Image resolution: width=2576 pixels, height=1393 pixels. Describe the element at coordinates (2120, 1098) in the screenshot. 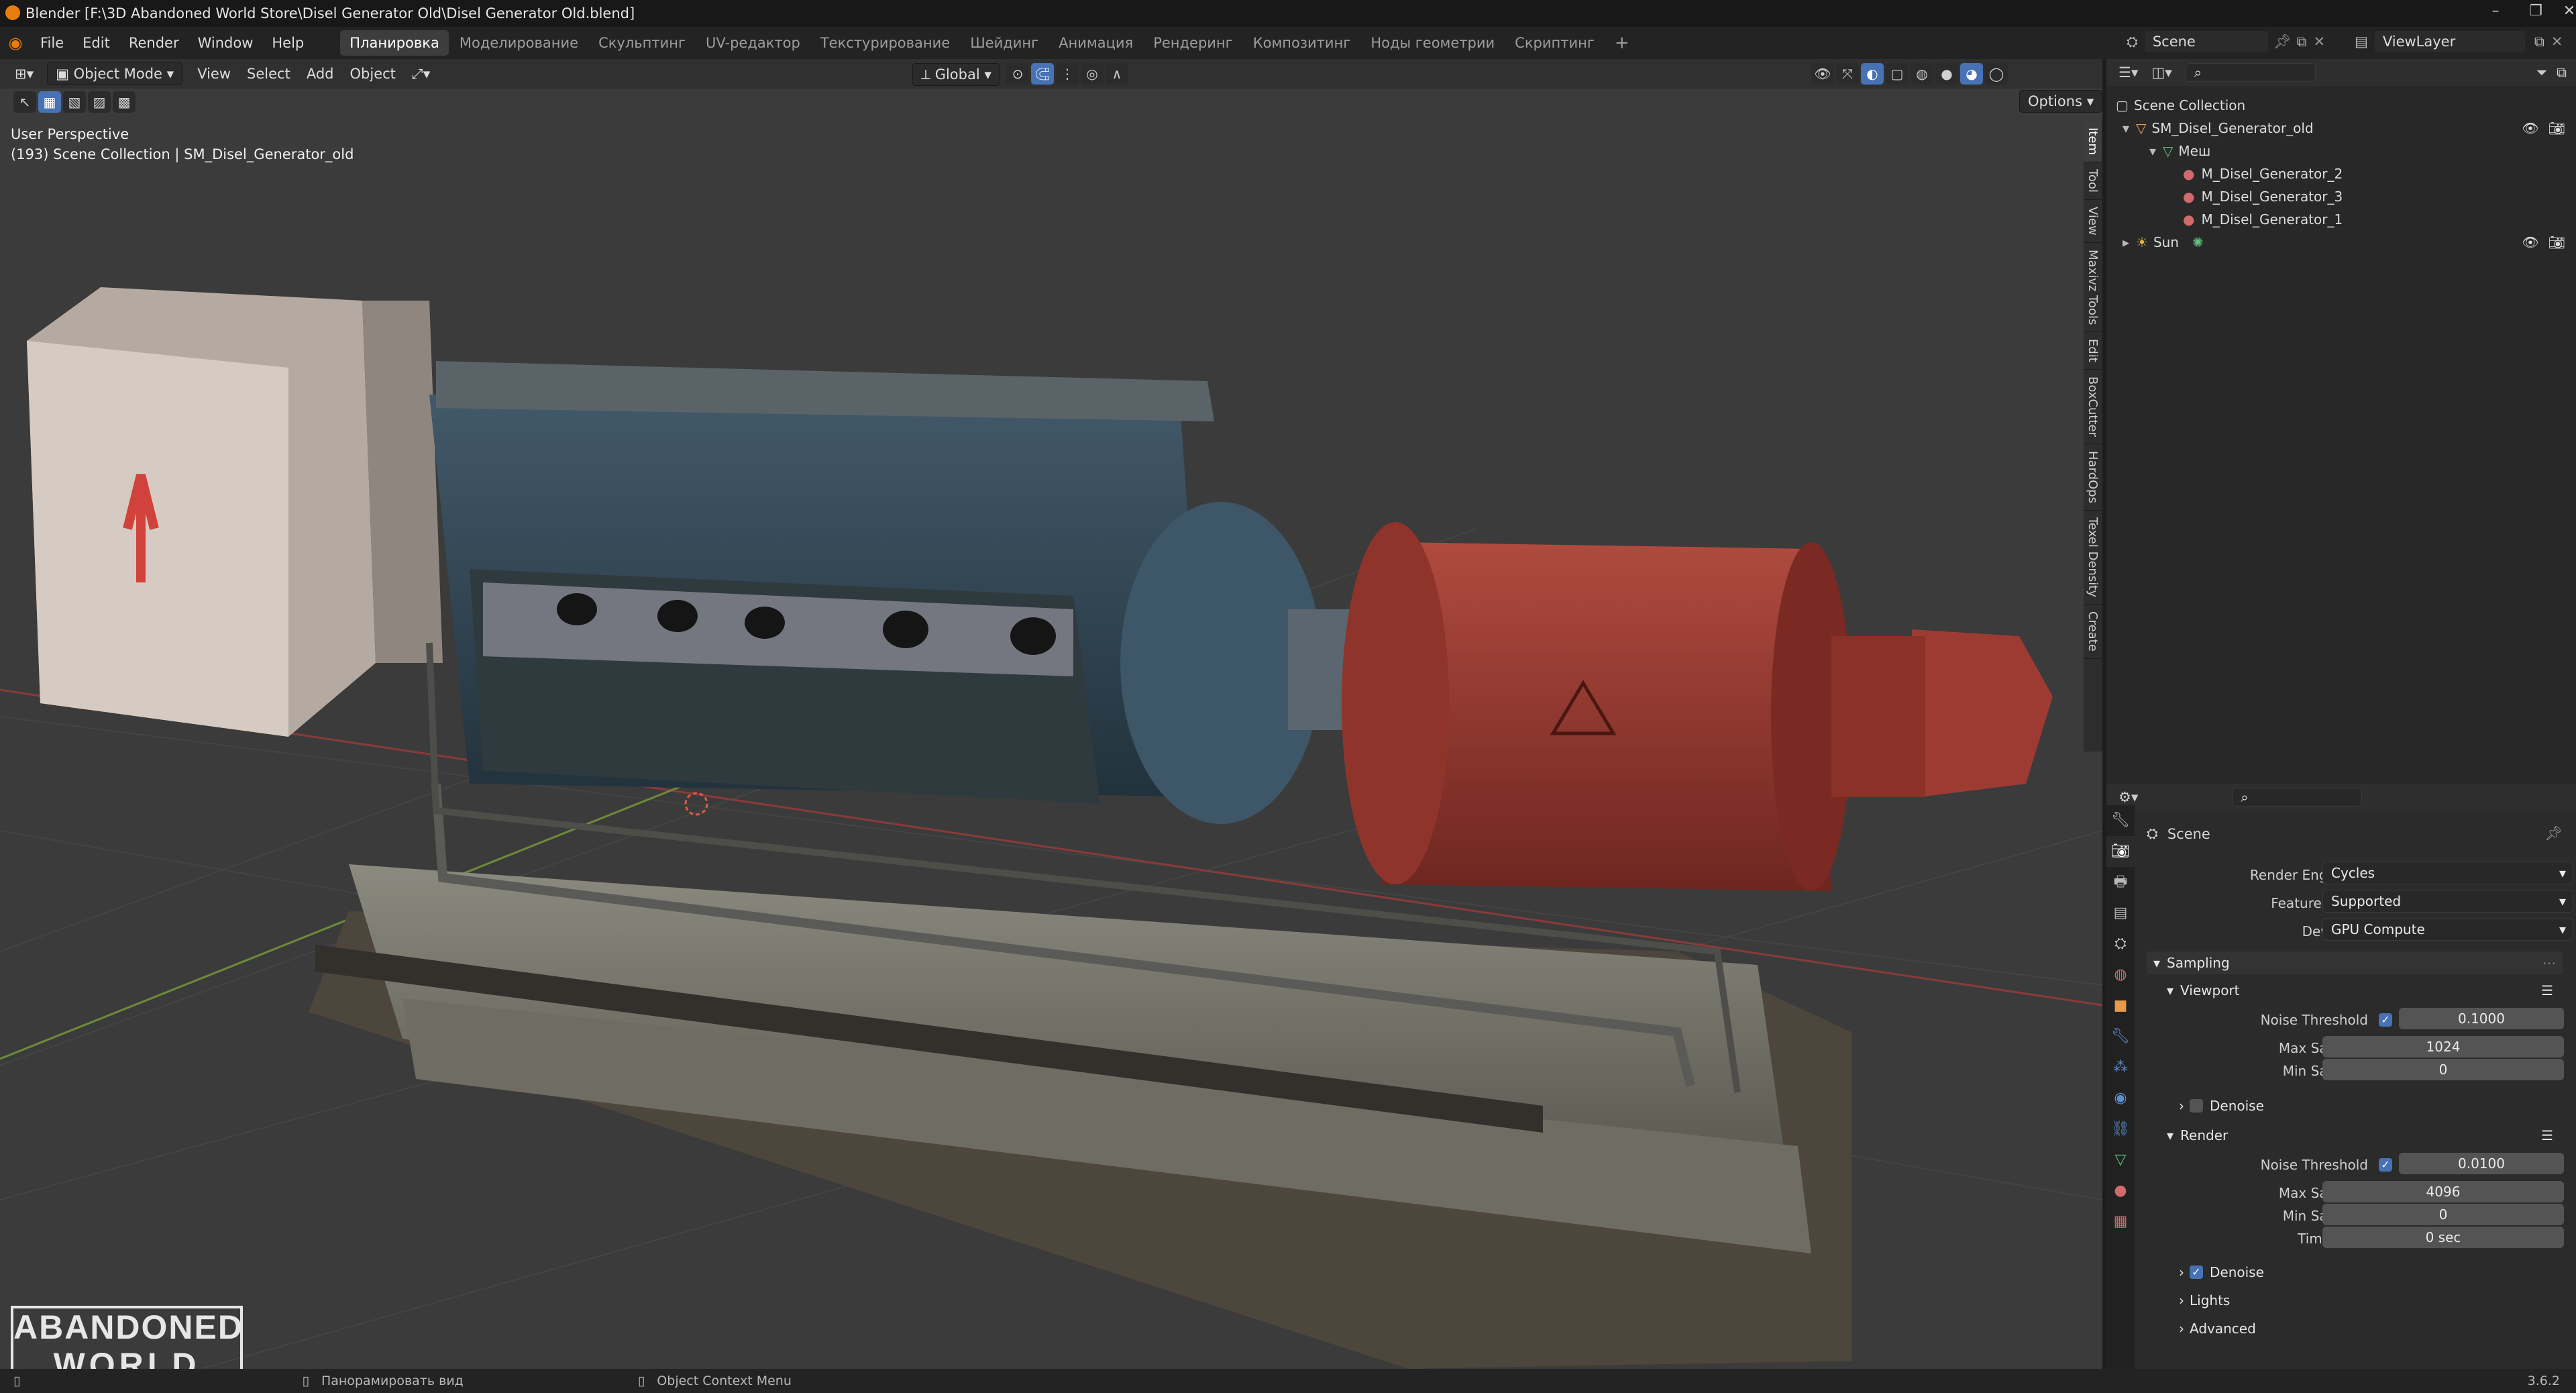

I see `physics-tab-icon: ◉` at that location.